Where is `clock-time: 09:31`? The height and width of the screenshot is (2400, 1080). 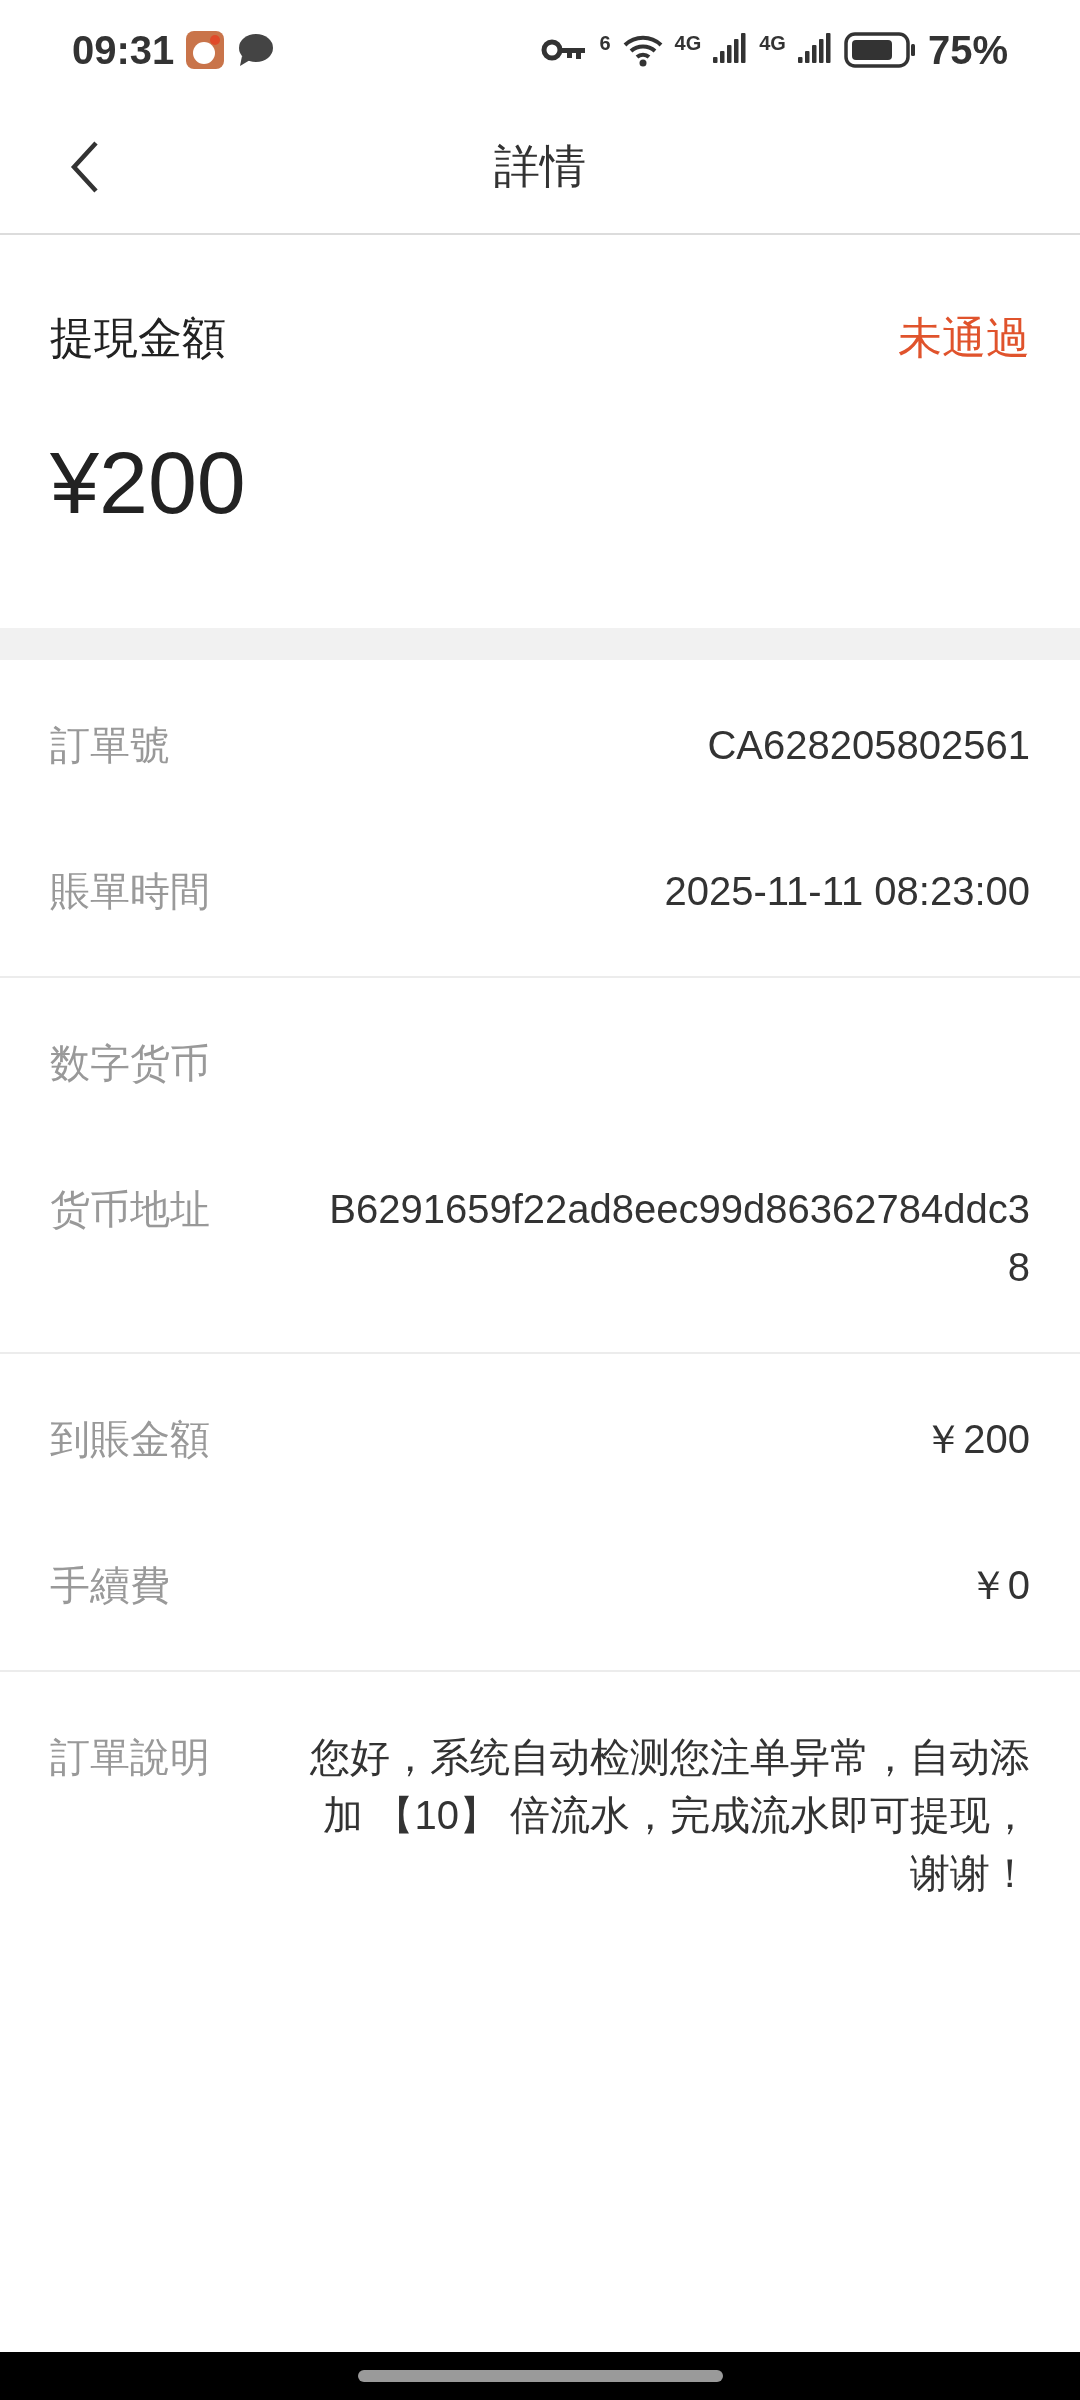 clock-time: 09:31 is located at coordinates (123, 50).